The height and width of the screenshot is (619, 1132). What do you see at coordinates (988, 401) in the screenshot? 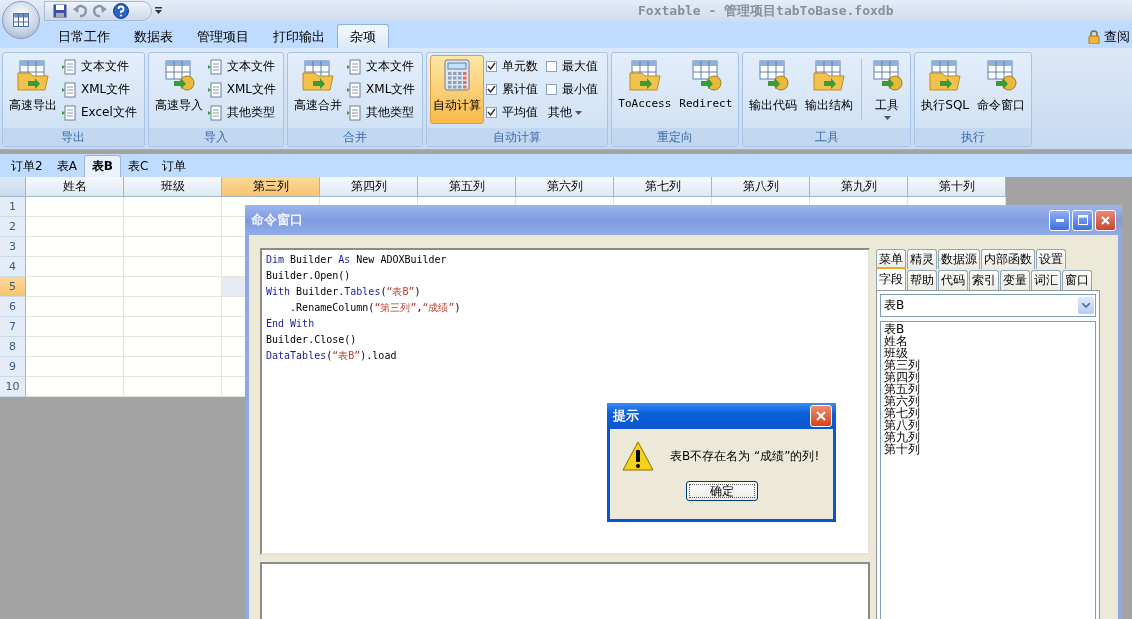
I see `field-item: 第六列` at bounding box center [988, 401].